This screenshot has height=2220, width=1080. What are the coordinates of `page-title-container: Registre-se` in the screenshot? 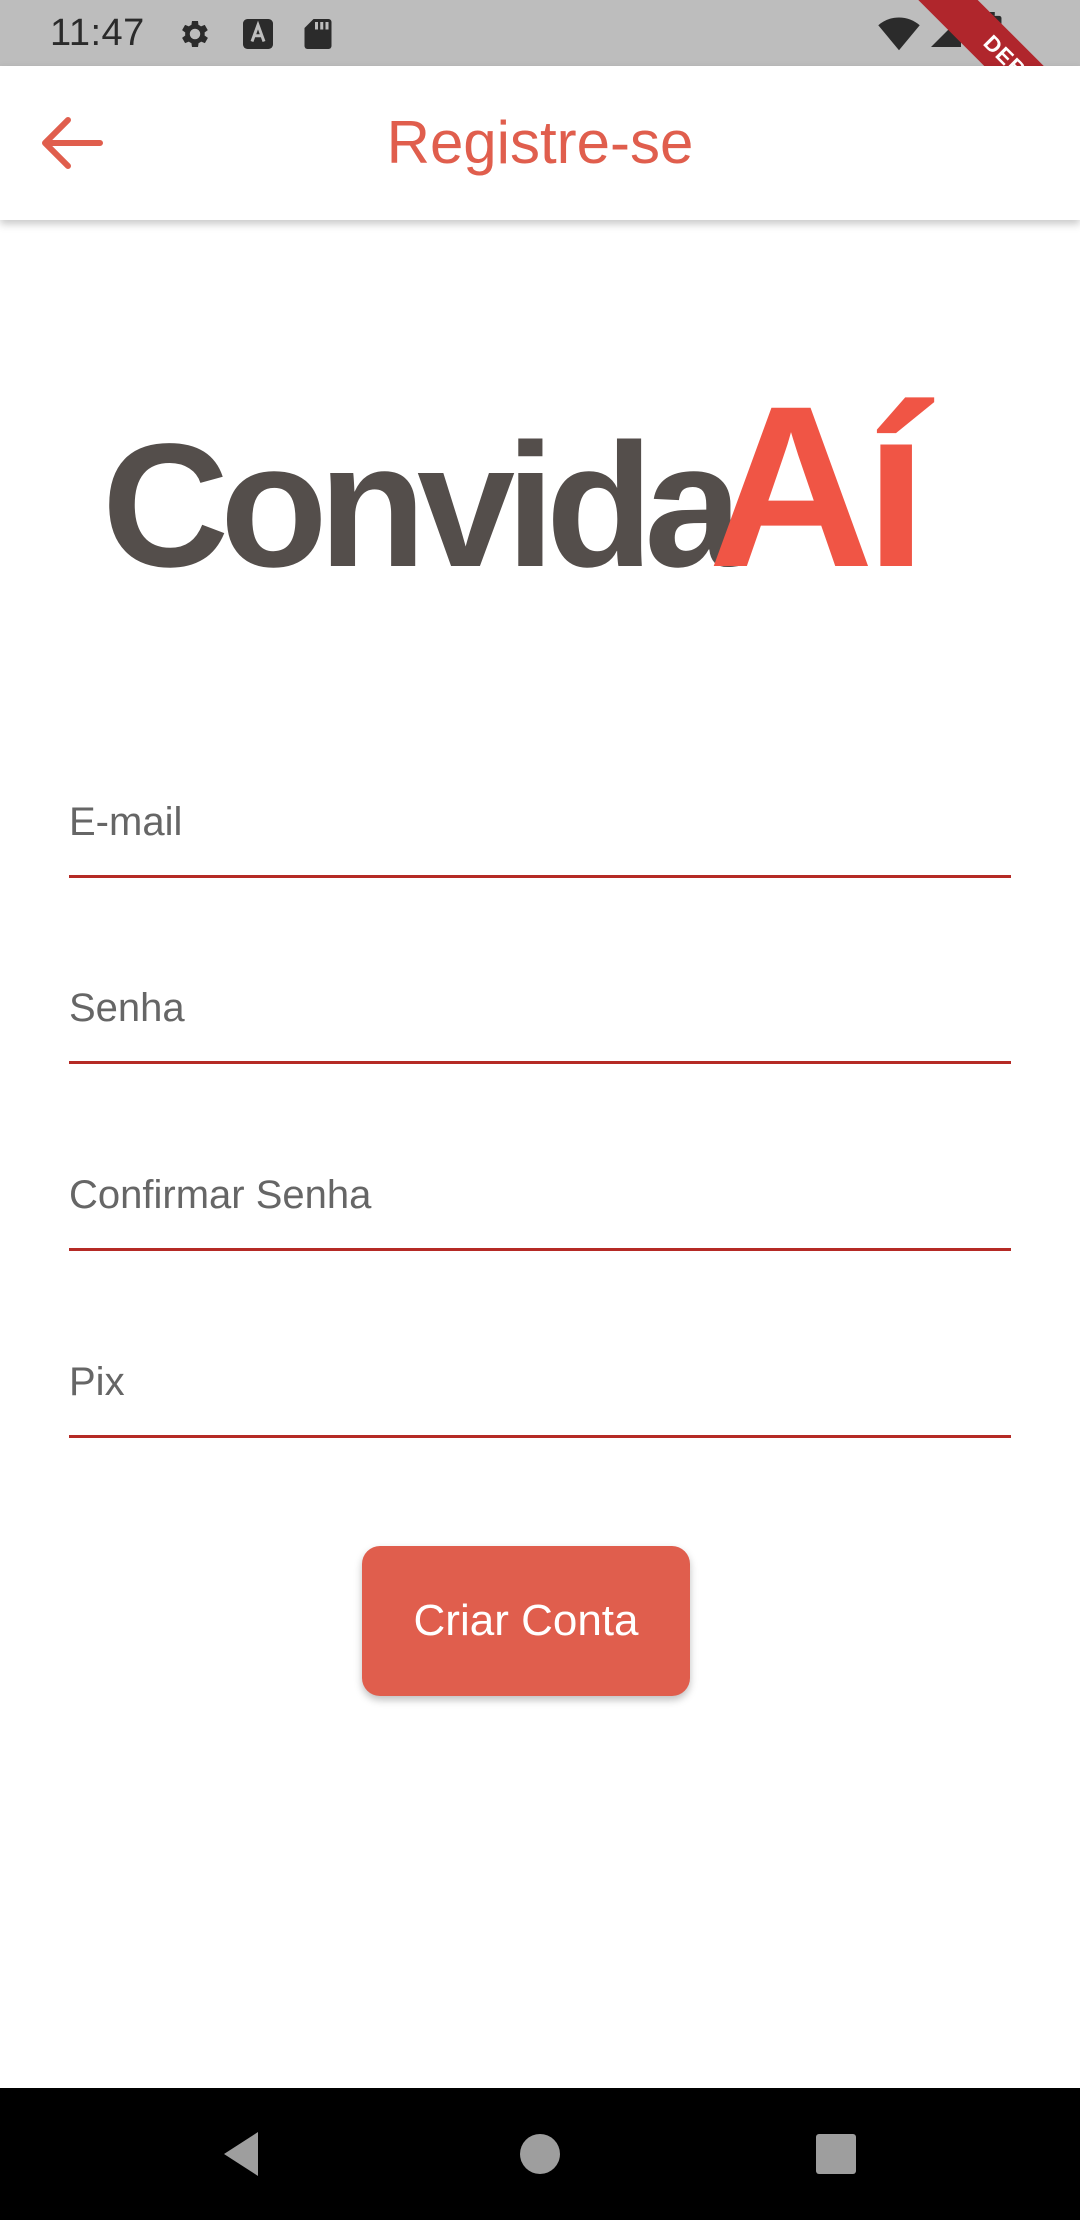 It's located at (540, 143).